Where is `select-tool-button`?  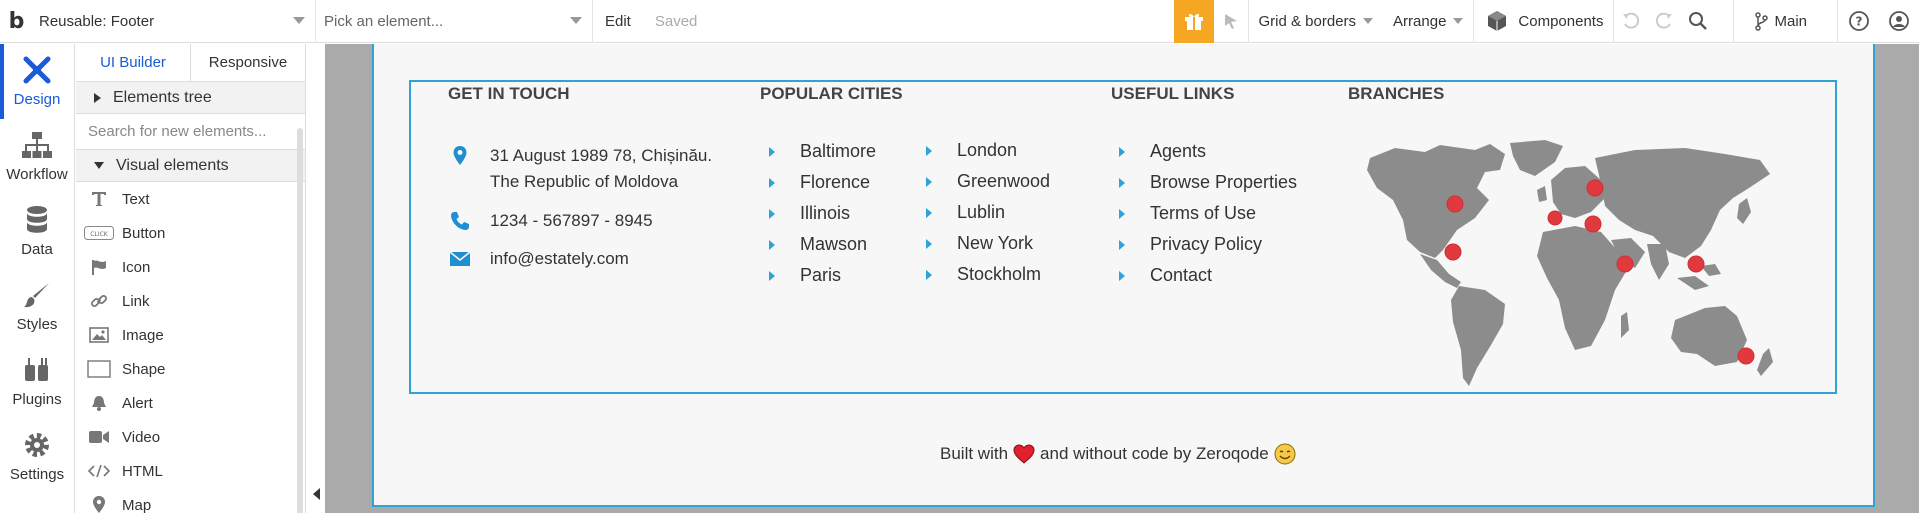
select-tool-button is located at coordinates (1231, 21).